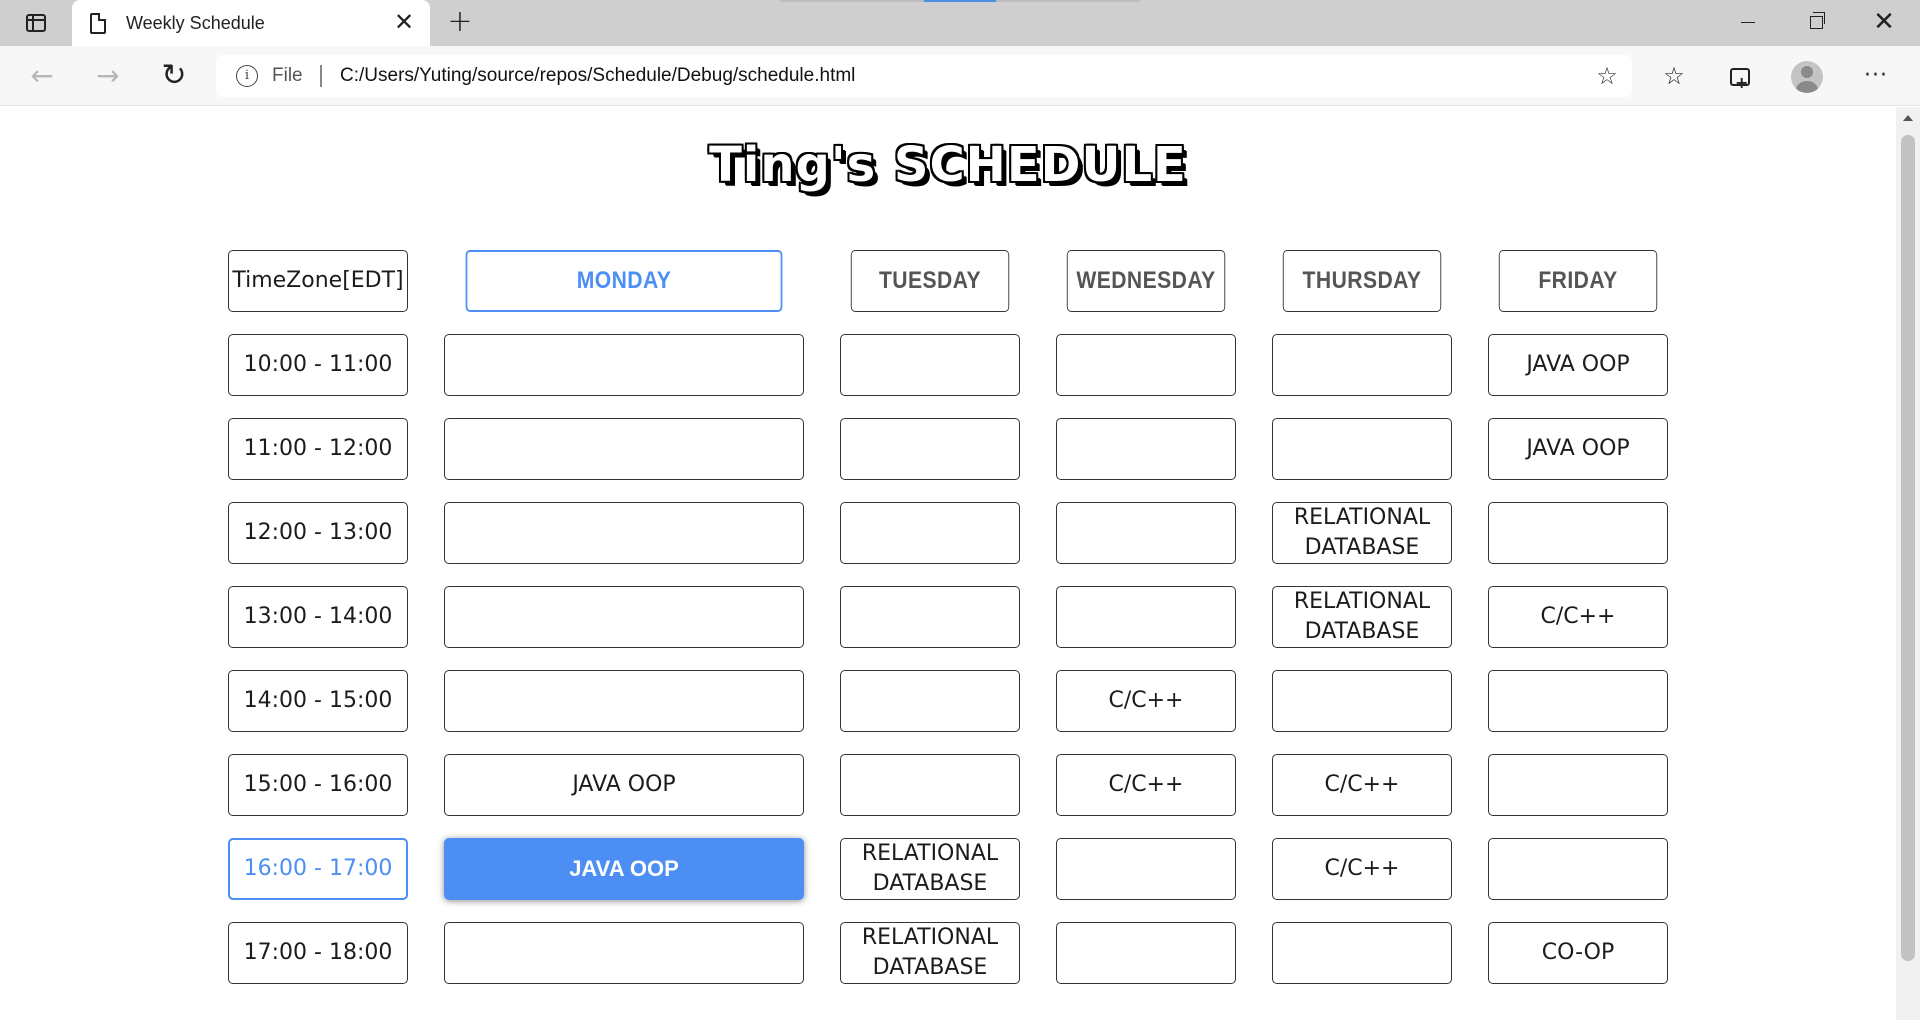 This screenshot has width=1920, height=1020. Describe the element at coordinates (404, 22) in the screenshot. I see `close-tab-icon: ✕` at that location.